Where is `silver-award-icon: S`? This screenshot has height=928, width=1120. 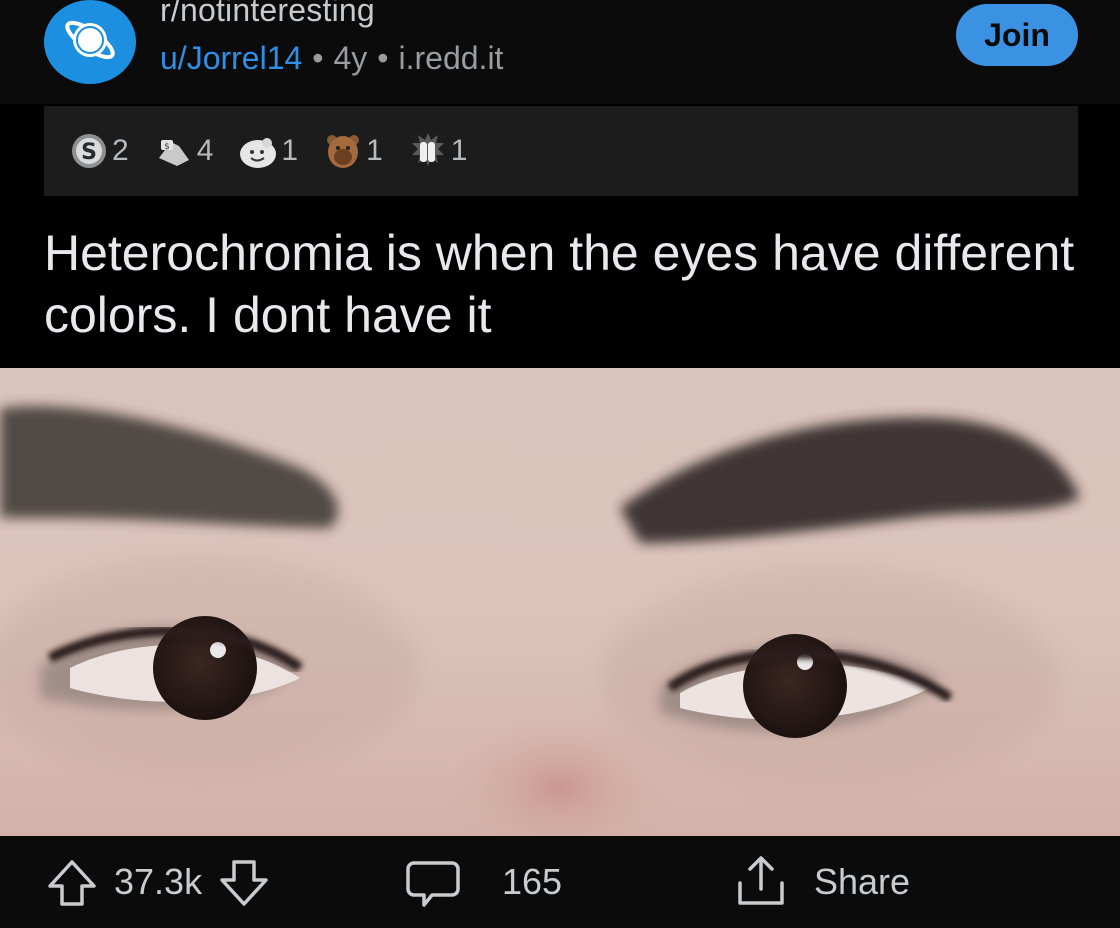
silver-award-icon: S is located at coordinates (89, 151).